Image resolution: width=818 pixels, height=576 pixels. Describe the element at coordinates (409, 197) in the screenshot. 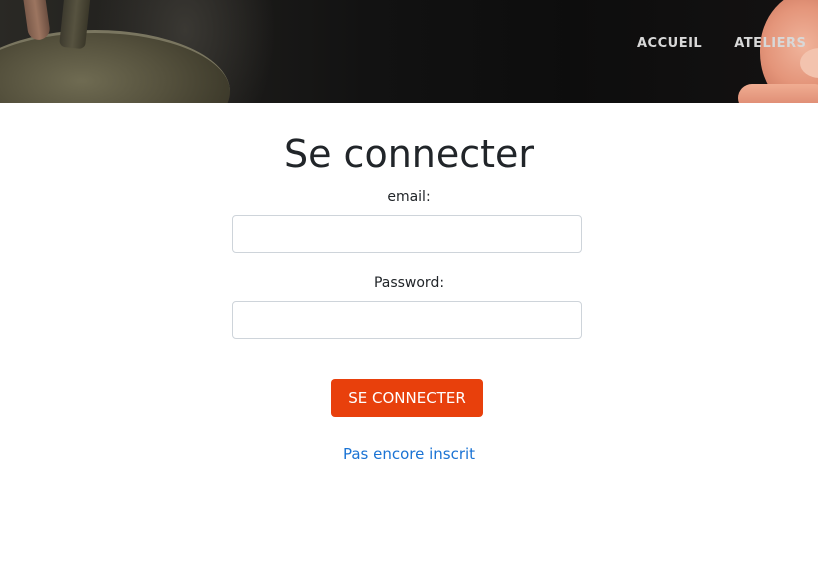

I see `email-label: email:` at that location.